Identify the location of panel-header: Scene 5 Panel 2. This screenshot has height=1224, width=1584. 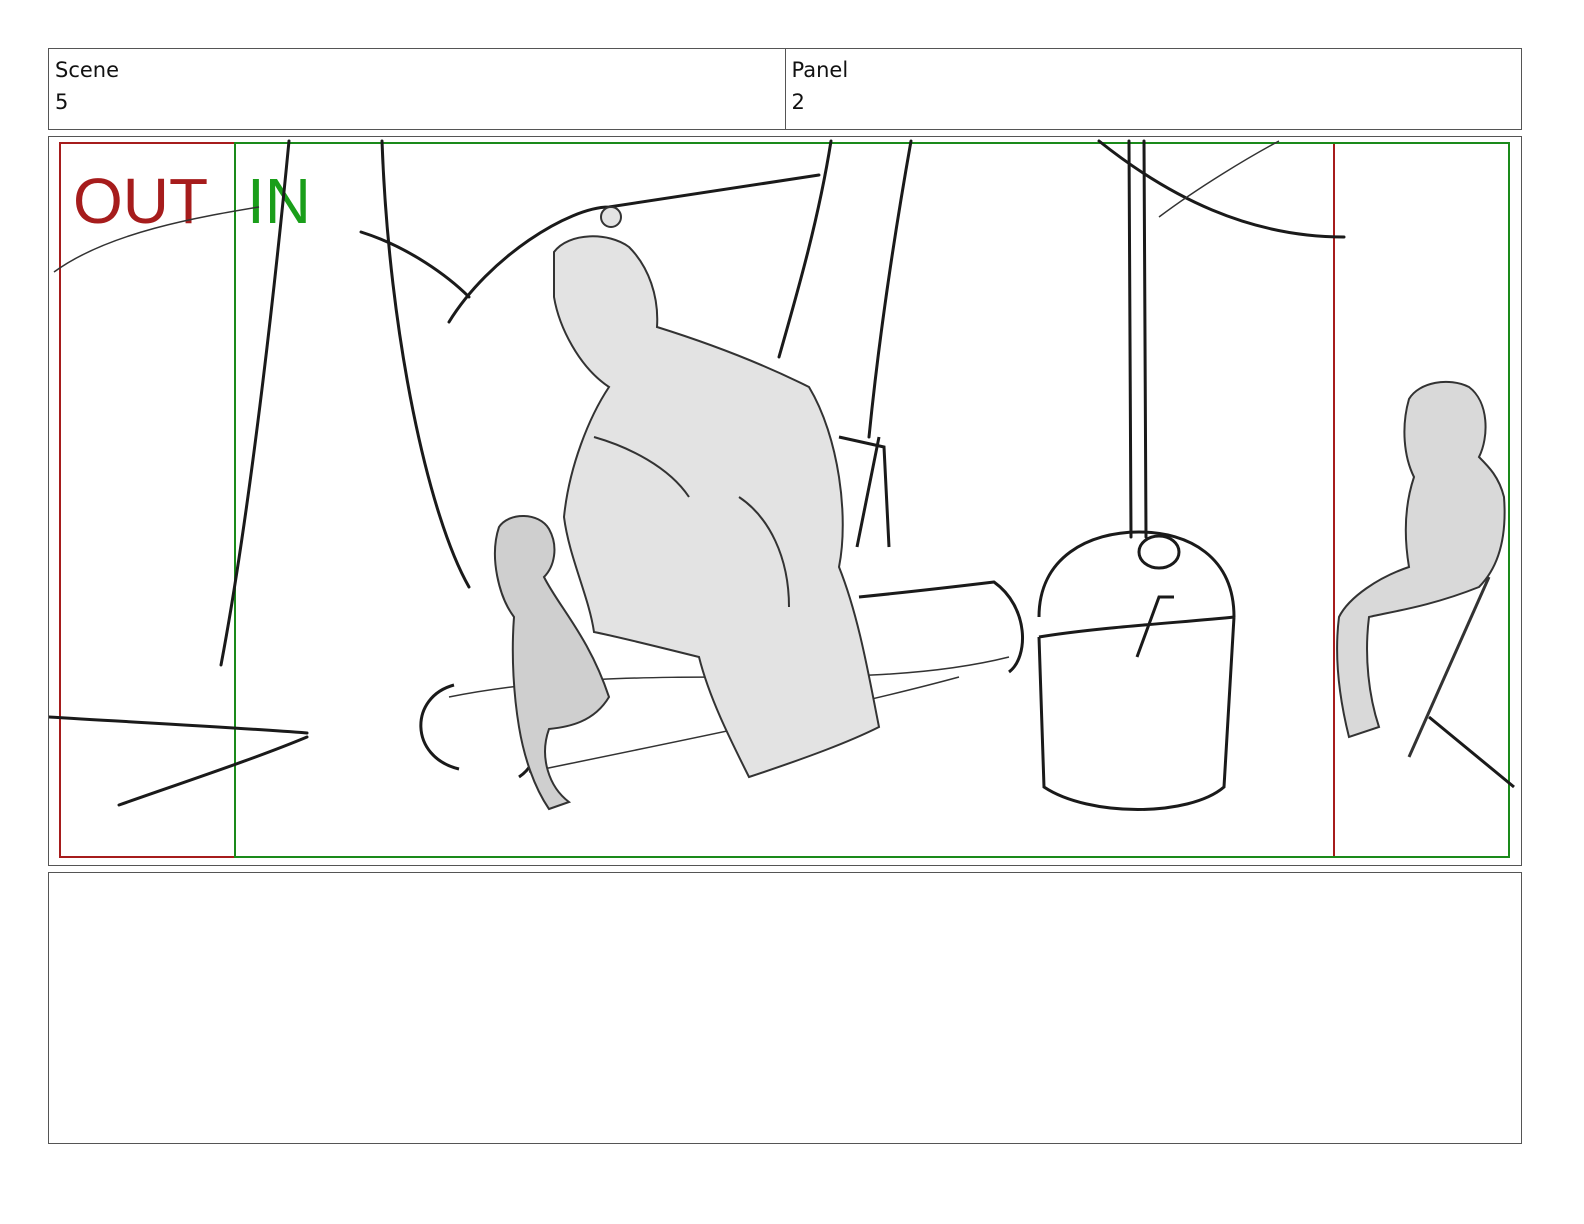
(785, 89).